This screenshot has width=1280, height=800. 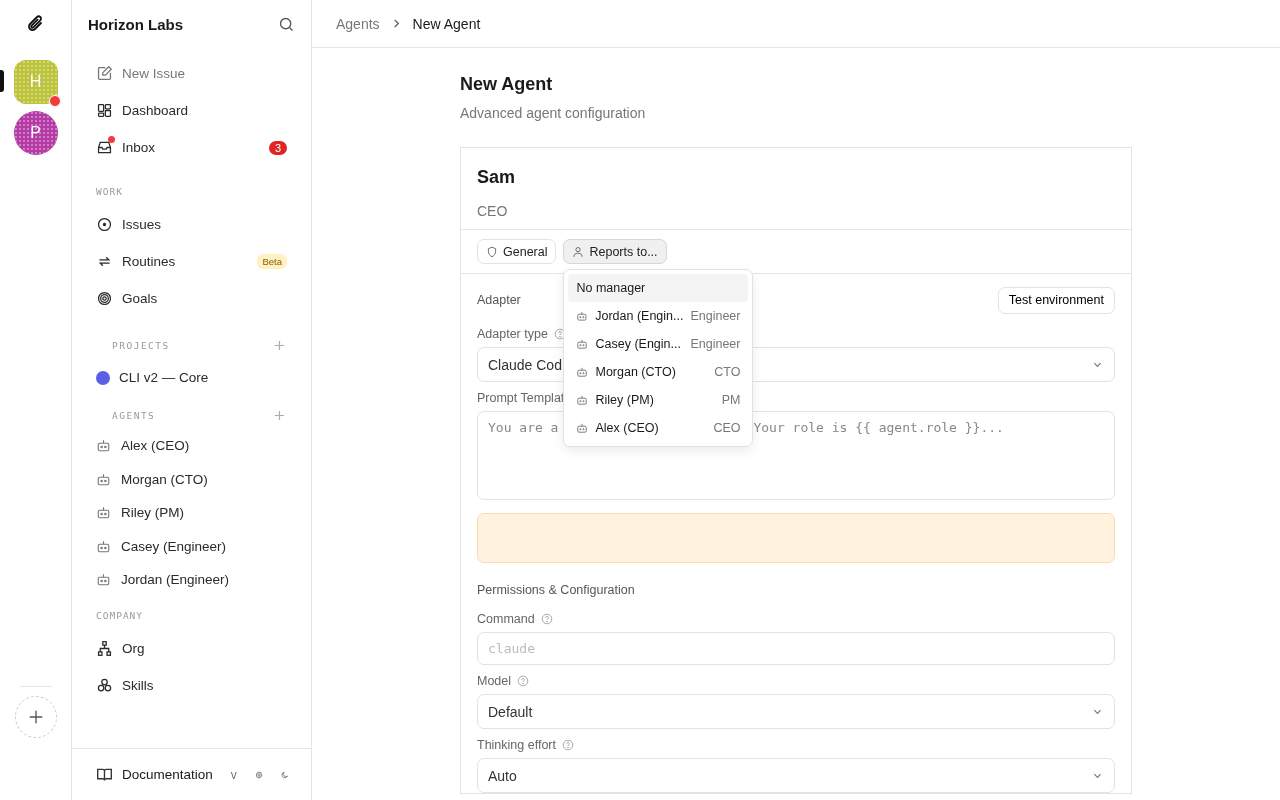 What do you see at coordinates (396, 23) in the screenshot?
I see `chevron-right-icon` at bounding box center [396, 23].